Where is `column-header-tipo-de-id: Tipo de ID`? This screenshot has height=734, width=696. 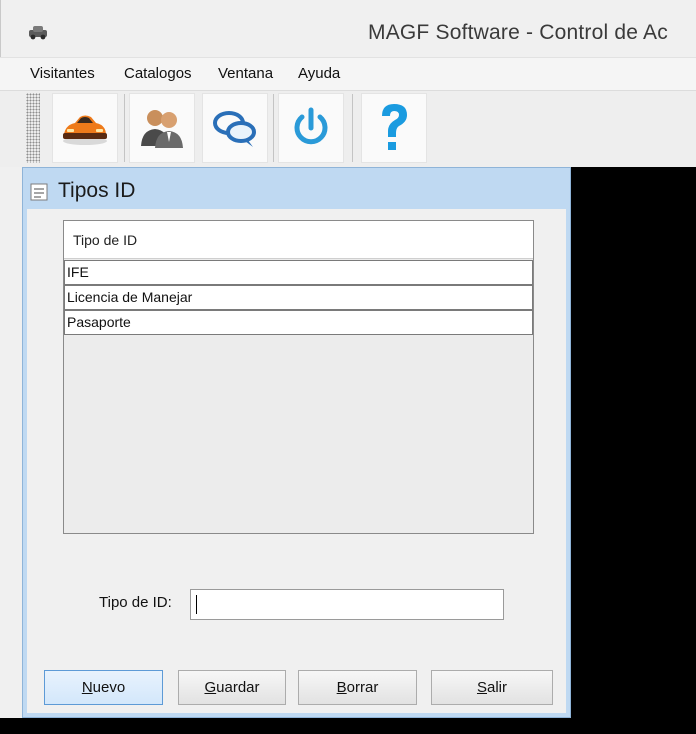 column-header-tipo-de-id: Tipo de ID is located at coordinates (105, 240).